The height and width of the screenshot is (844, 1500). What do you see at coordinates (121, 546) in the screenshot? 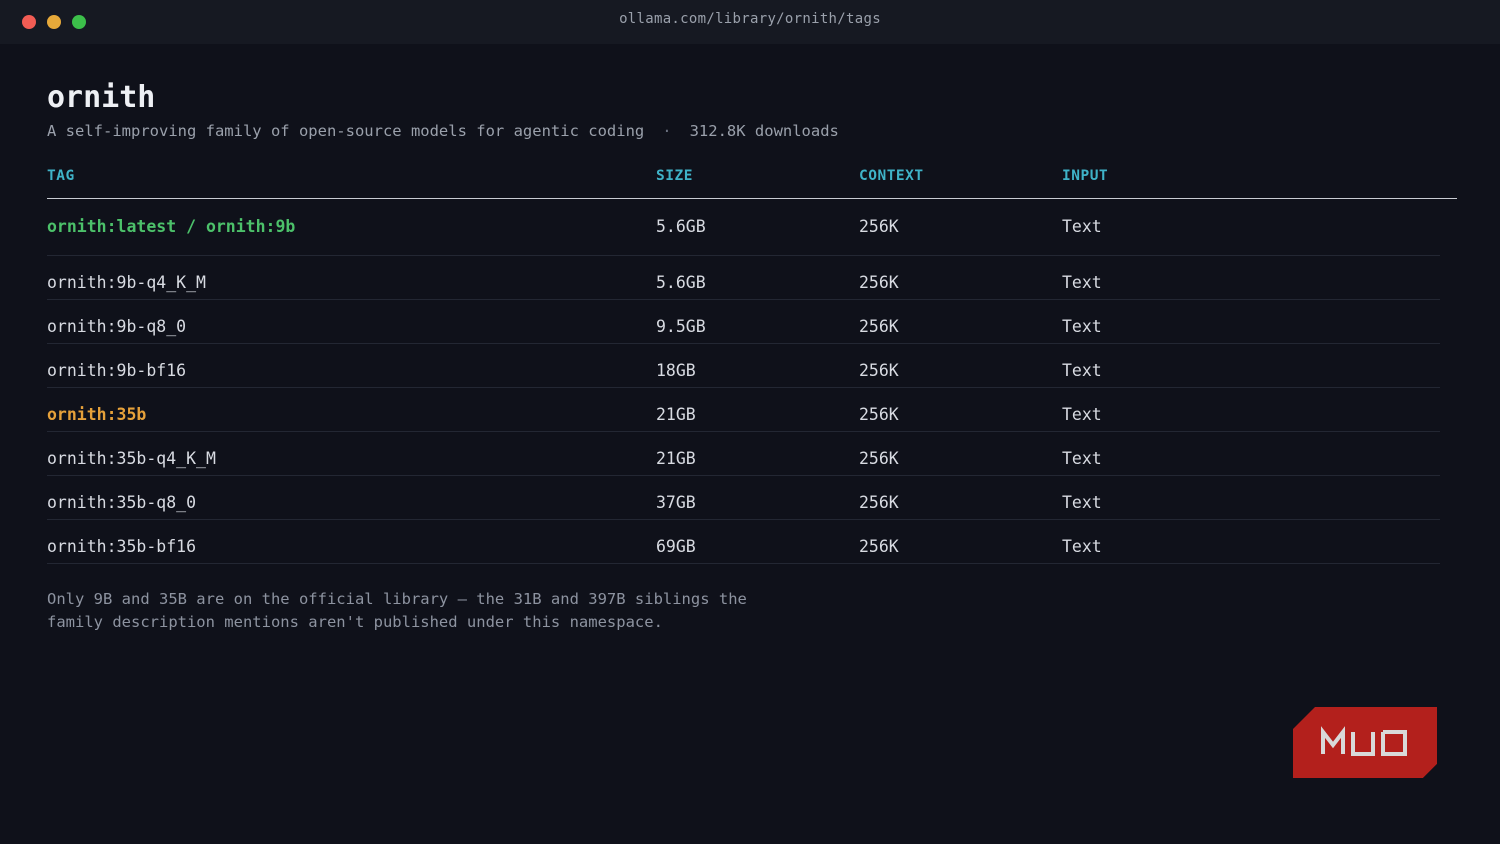
I see `tag-name: ornith:35b-bf16` at bounding box center [121, 546].